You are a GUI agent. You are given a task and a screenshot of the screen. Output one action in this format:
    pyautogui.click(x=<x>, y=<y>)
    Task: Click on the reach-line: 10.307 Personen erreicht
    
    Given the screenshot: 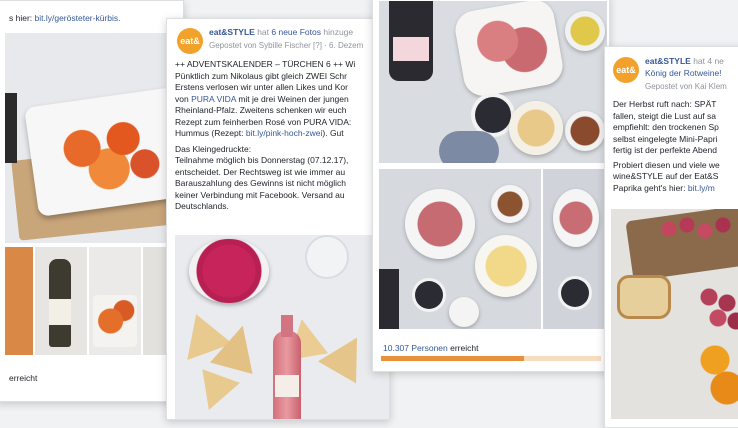 What is the action you would take?
    pyautogui.click(x=430, y=348)
    